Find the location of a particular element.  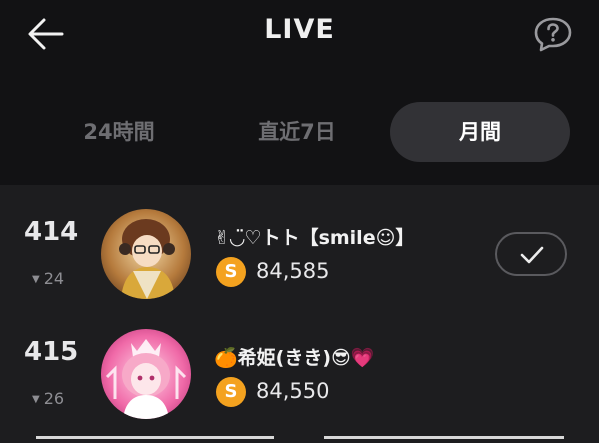

period-tabs: 24時間 直近7日 月間 is located at coordinates (299, 132).